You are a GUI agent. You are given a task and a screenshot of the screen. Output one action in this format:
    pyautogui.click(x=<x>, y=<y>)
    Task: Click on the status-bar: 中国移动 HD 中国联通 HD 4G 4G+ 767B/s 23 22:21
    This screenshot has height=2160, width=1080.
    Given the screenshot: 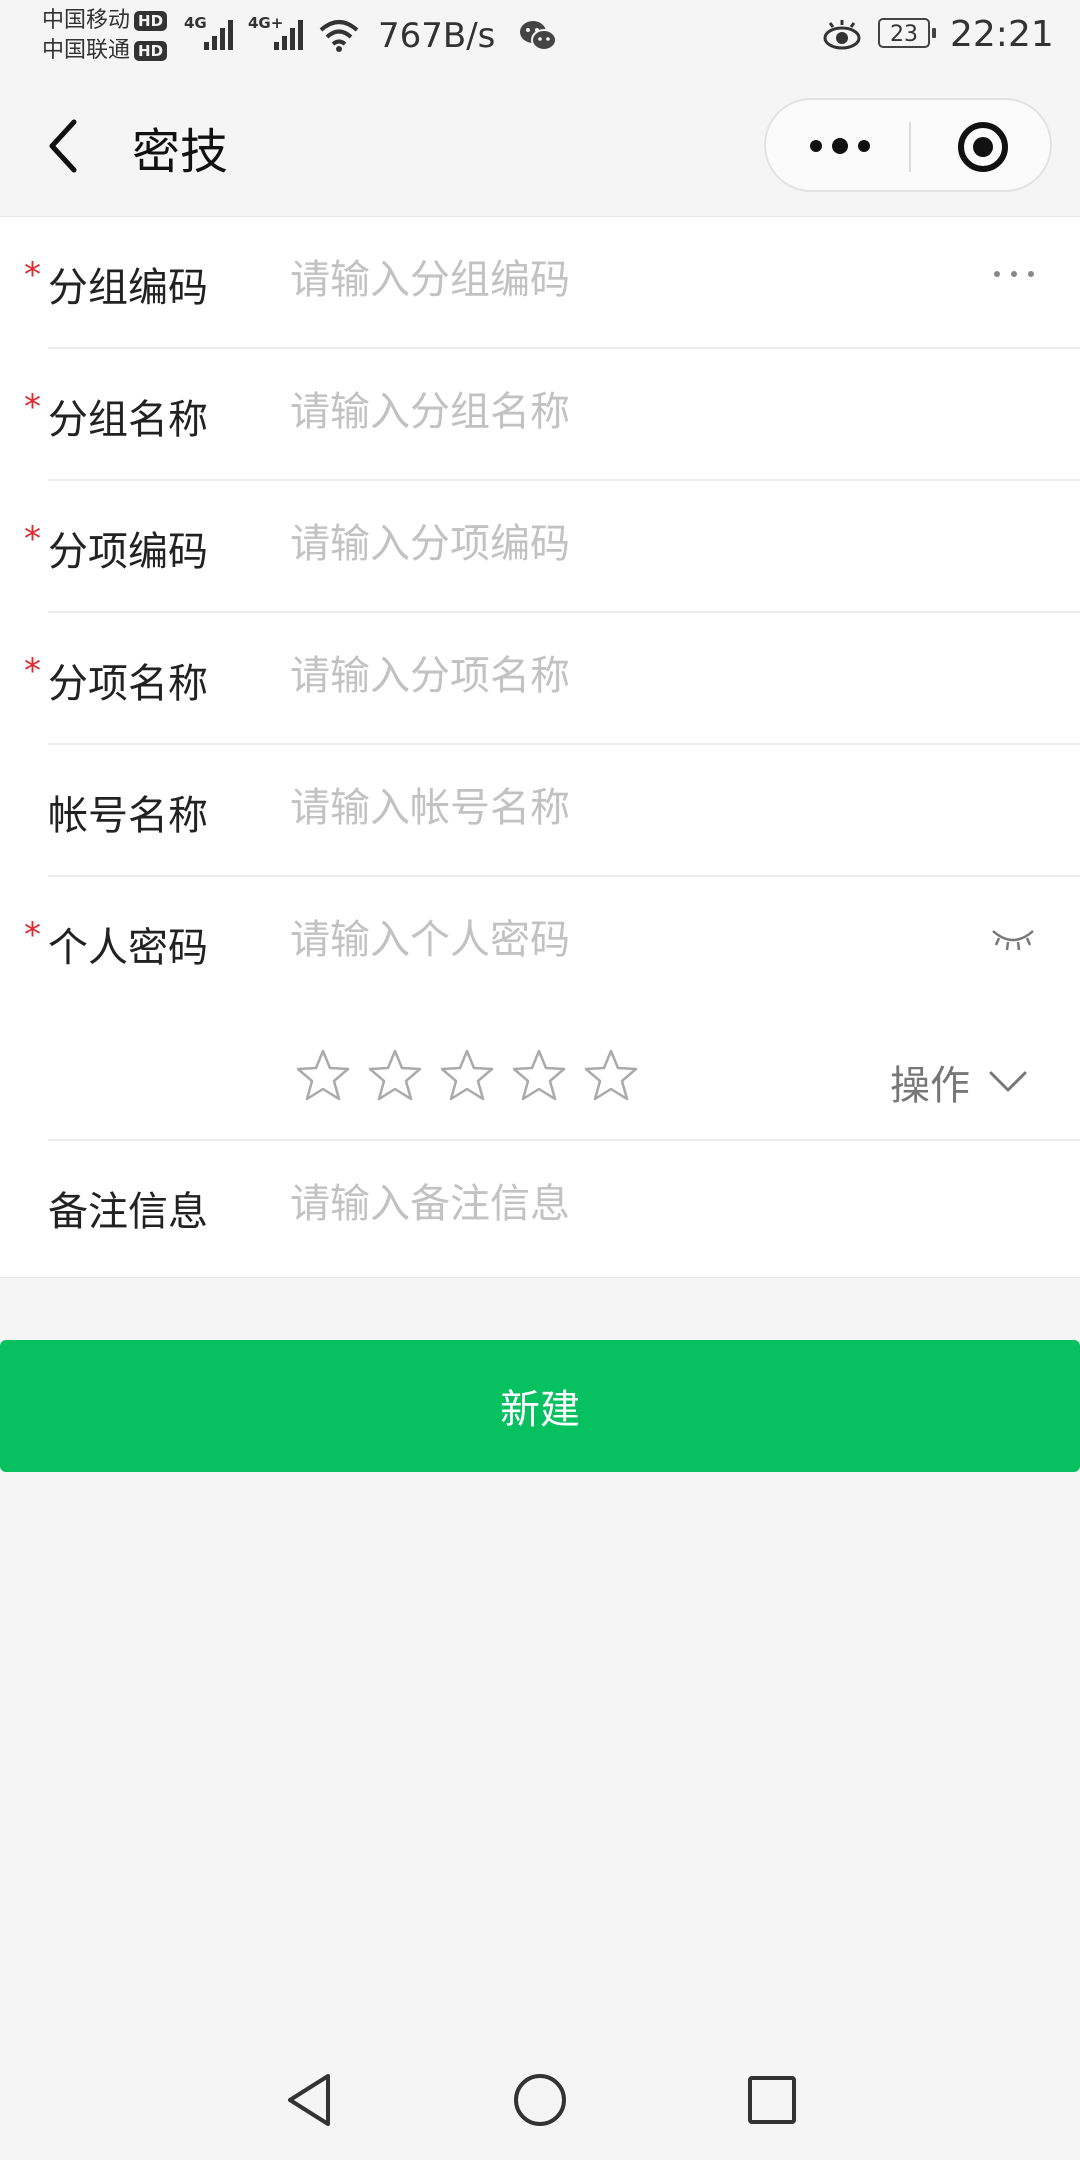 What is the action you would take?
    pyautogui.click(x=540, y=38)
    